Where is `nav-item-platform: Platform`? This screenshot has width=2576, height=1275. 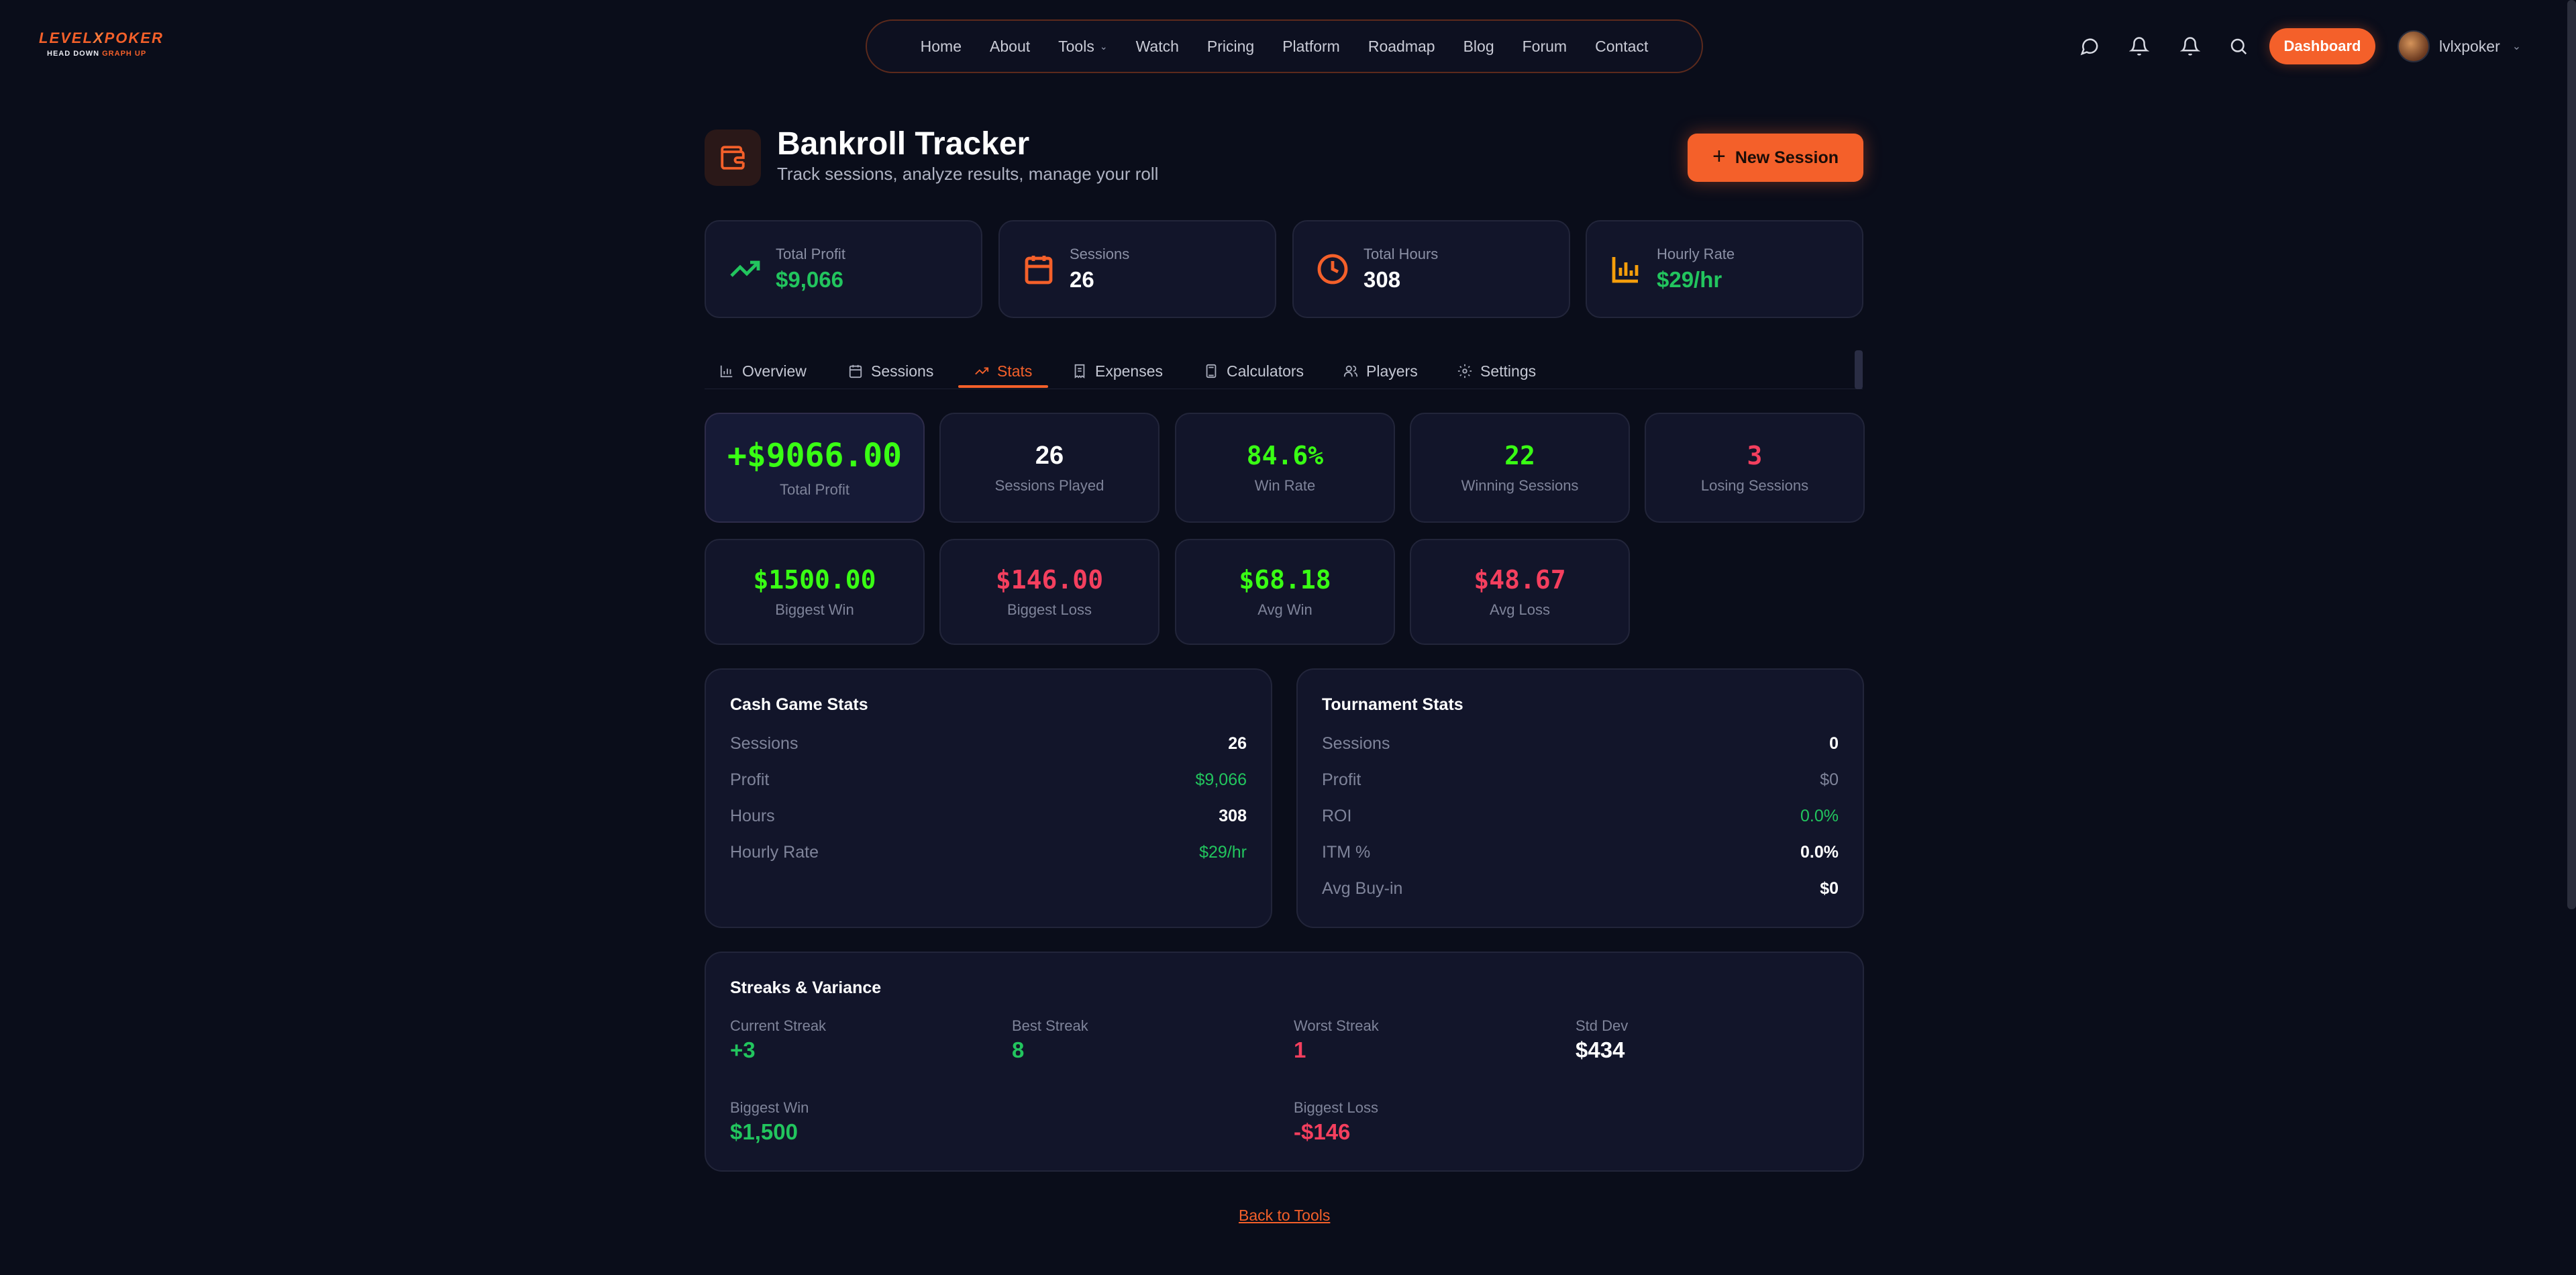 nav-item-platform: Platform is located at coordinates (1311, 47).